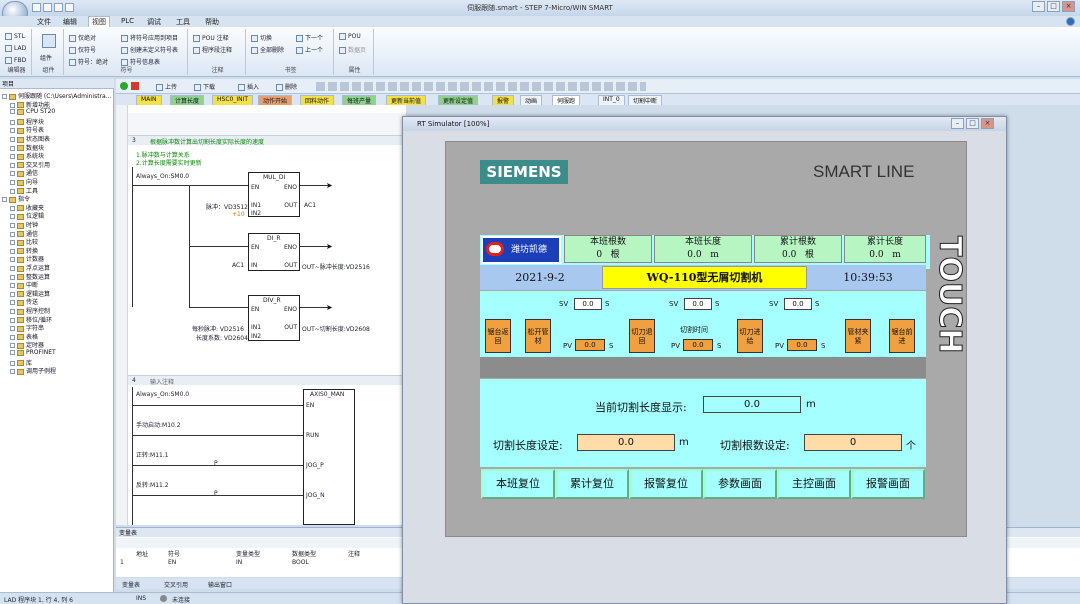  I want to click on run-icon, so click(124, 86).